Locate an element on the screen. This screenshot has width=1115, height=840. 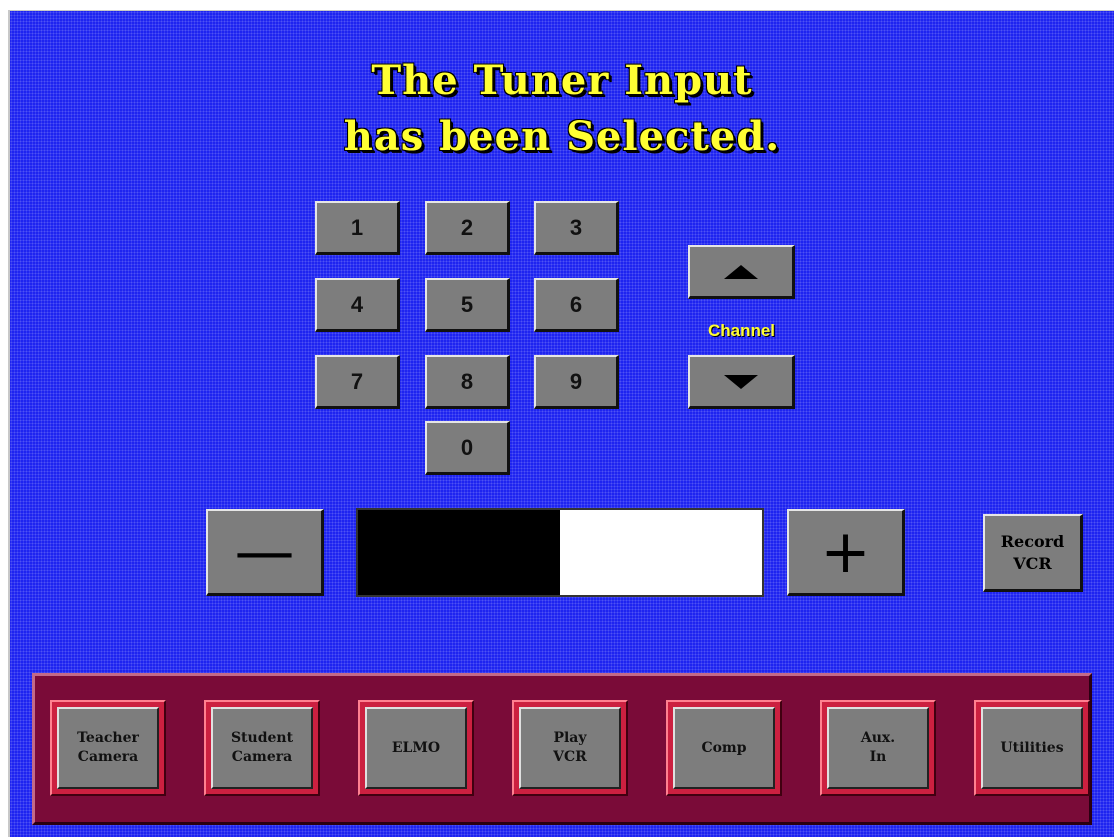
source-aux-in: Aux. In is located at coordinates (878, 748).